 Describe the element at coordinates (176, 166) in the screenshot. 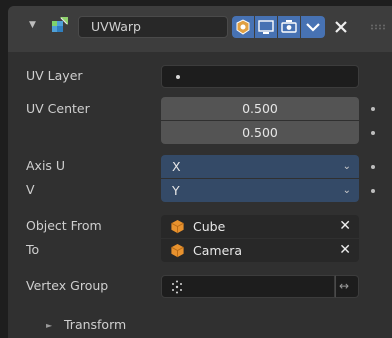

I see `axis-u-value: X` at that location.